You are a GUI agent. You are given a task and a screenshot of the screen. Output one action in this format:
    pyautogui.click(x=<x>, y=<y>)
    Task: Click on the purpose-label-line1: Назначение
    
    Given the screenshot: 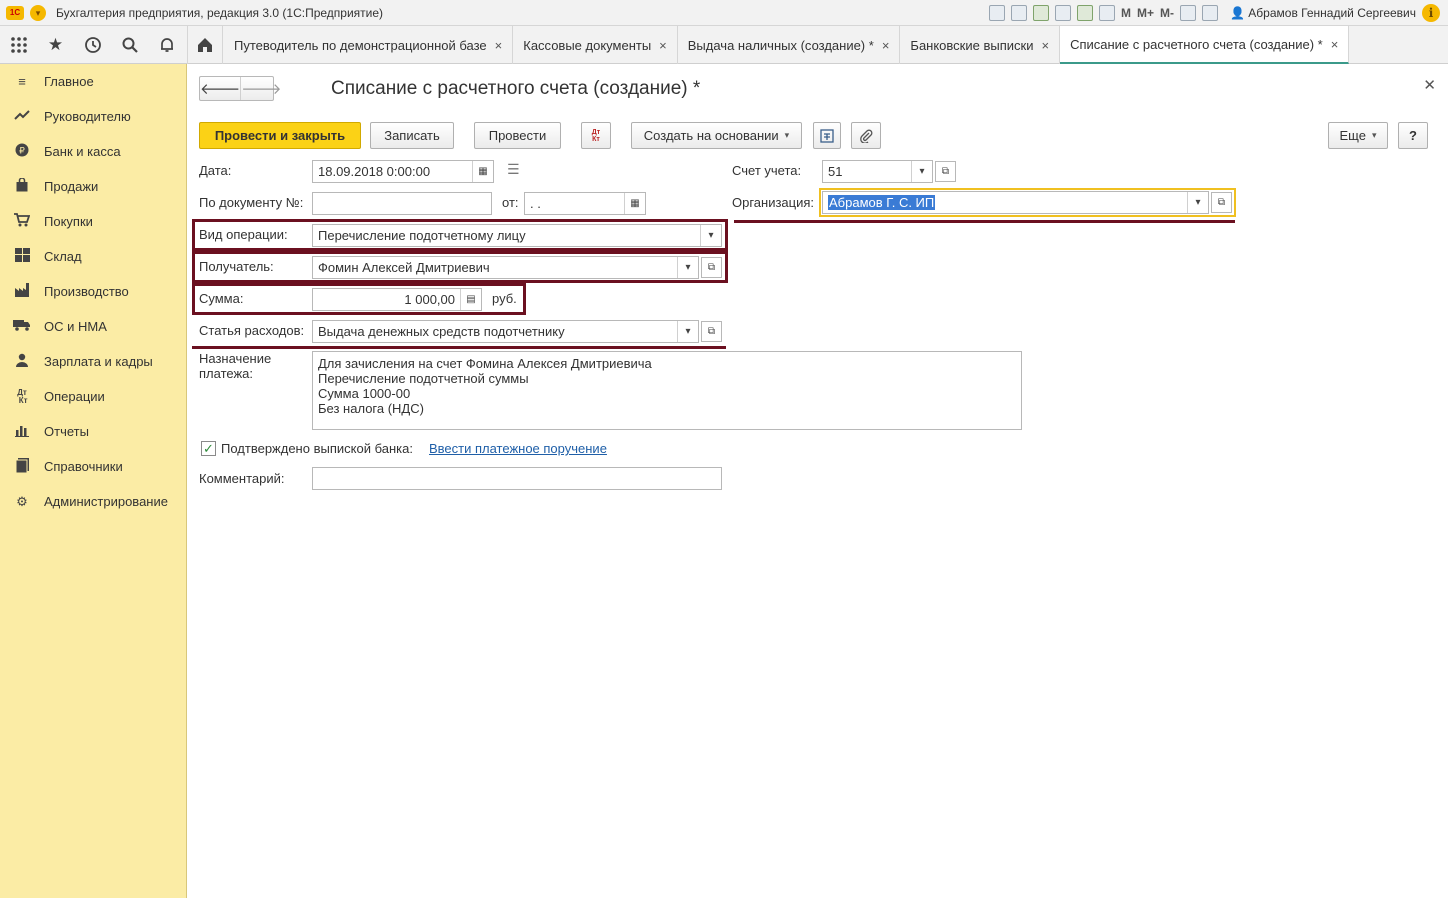 What is the action you would take?
    pyautogui.click(x=235, y=358)
    